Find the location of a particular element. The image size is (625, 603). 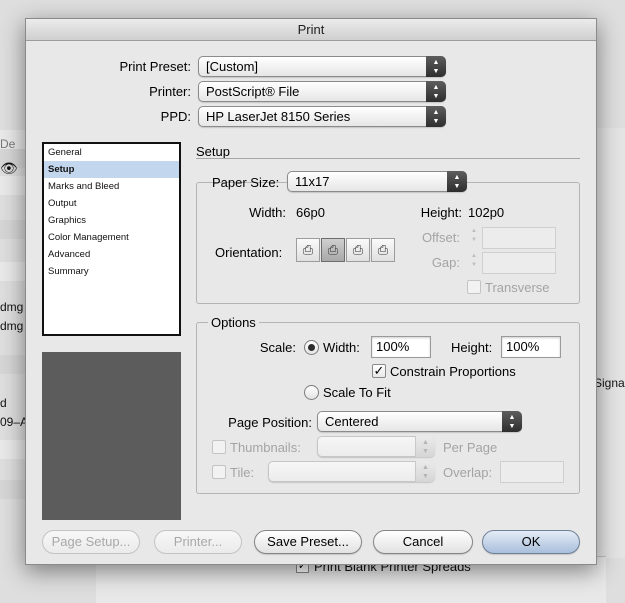

tile-select: ▲ ▼ is located at coordinates (351, 471).